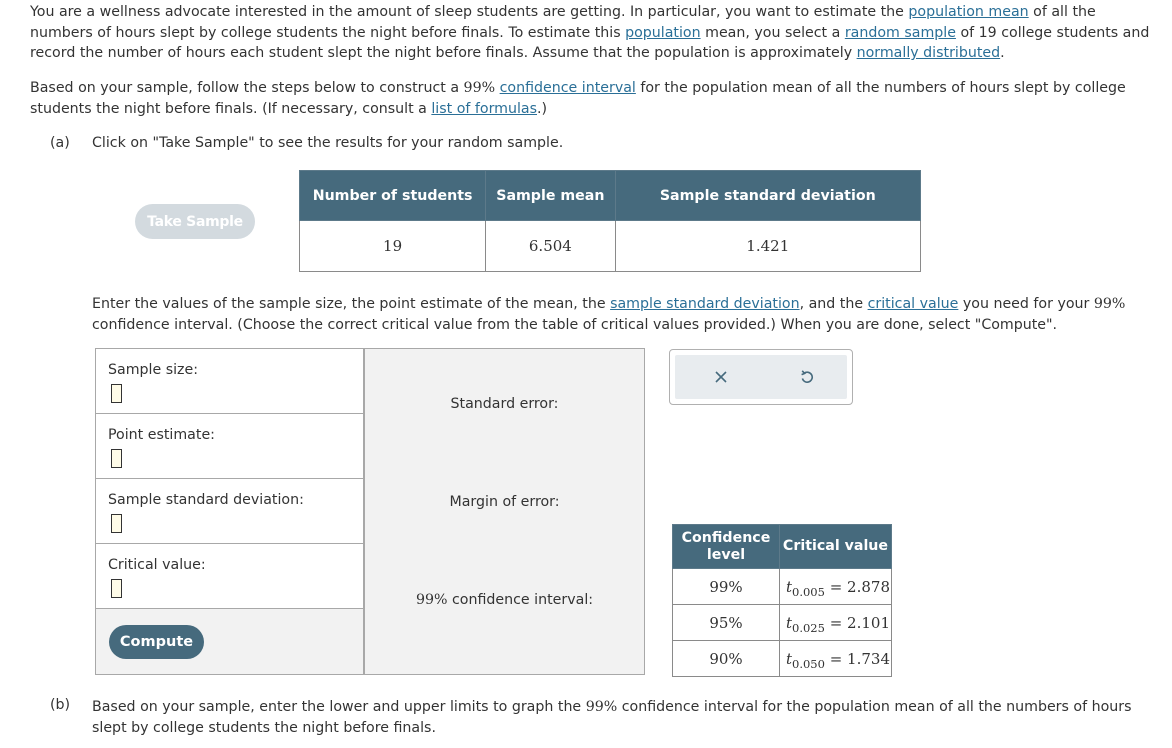 This screenshot has width=1172, height=748. I want to click on confidence-interval-text: confidence interval:, so click(520, 600).